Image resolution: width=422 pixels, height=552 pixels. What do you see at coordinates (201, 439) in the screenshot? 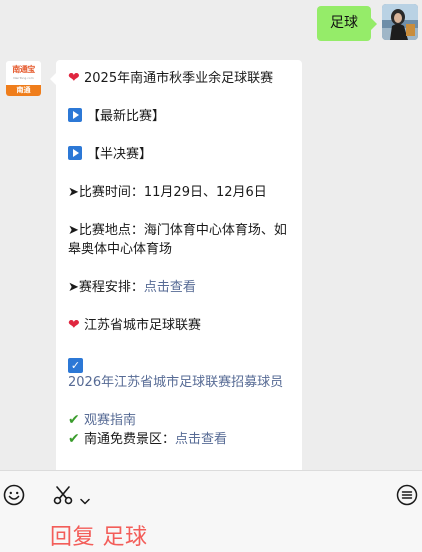
I see `free-scenic-link: 点击查看` at bounding box center [201, 439].